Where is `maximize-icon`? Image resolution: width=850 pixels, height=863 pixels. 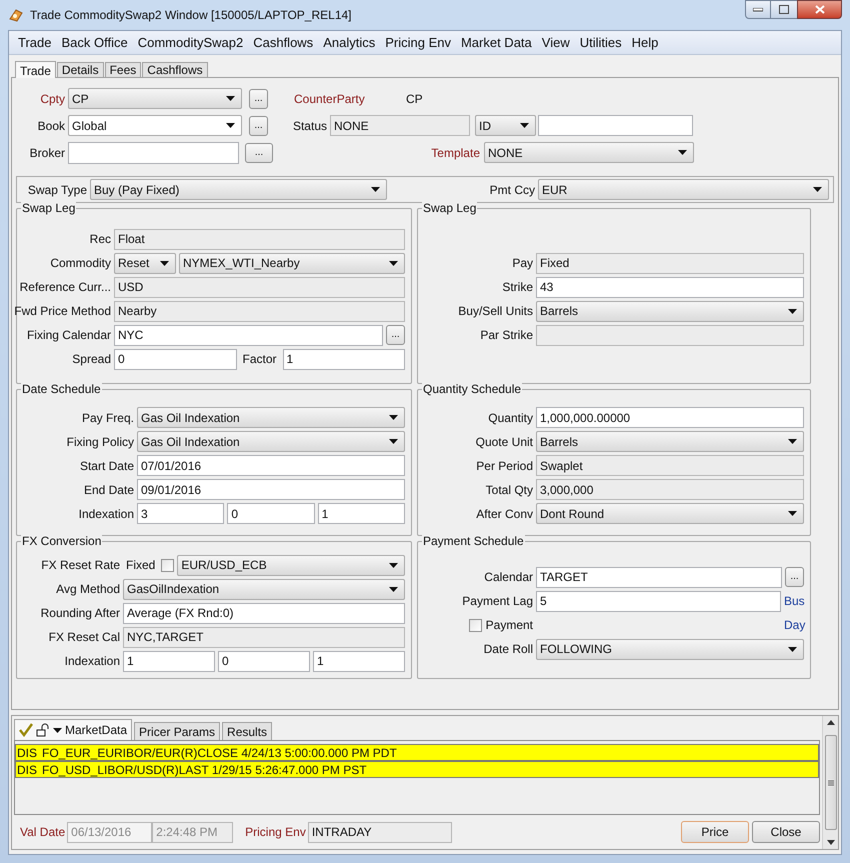
maximize-icon is located at coordinates (784, 9).